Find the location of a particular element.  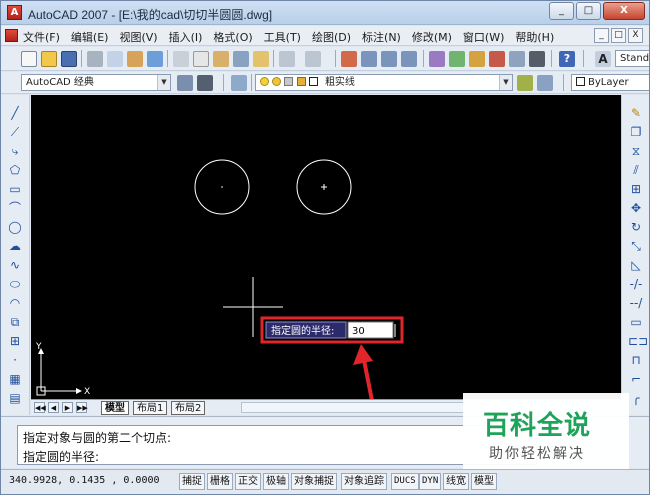

revision-cloud-icon: ☁ is located at coordinates (15, 246).